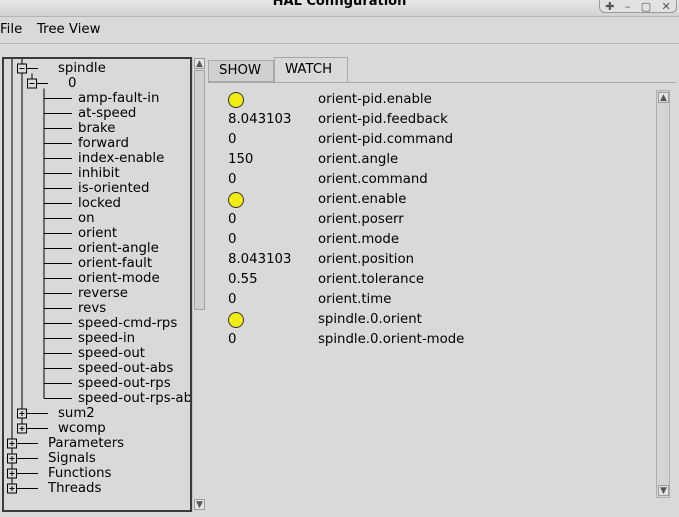 The width and height of the screenshot is (679, 517). What do you see at coordinates (118, 248) in the screenshot?
I see `tree-pin-orient-angle: orient-angle` at bounding box center [118, 248].